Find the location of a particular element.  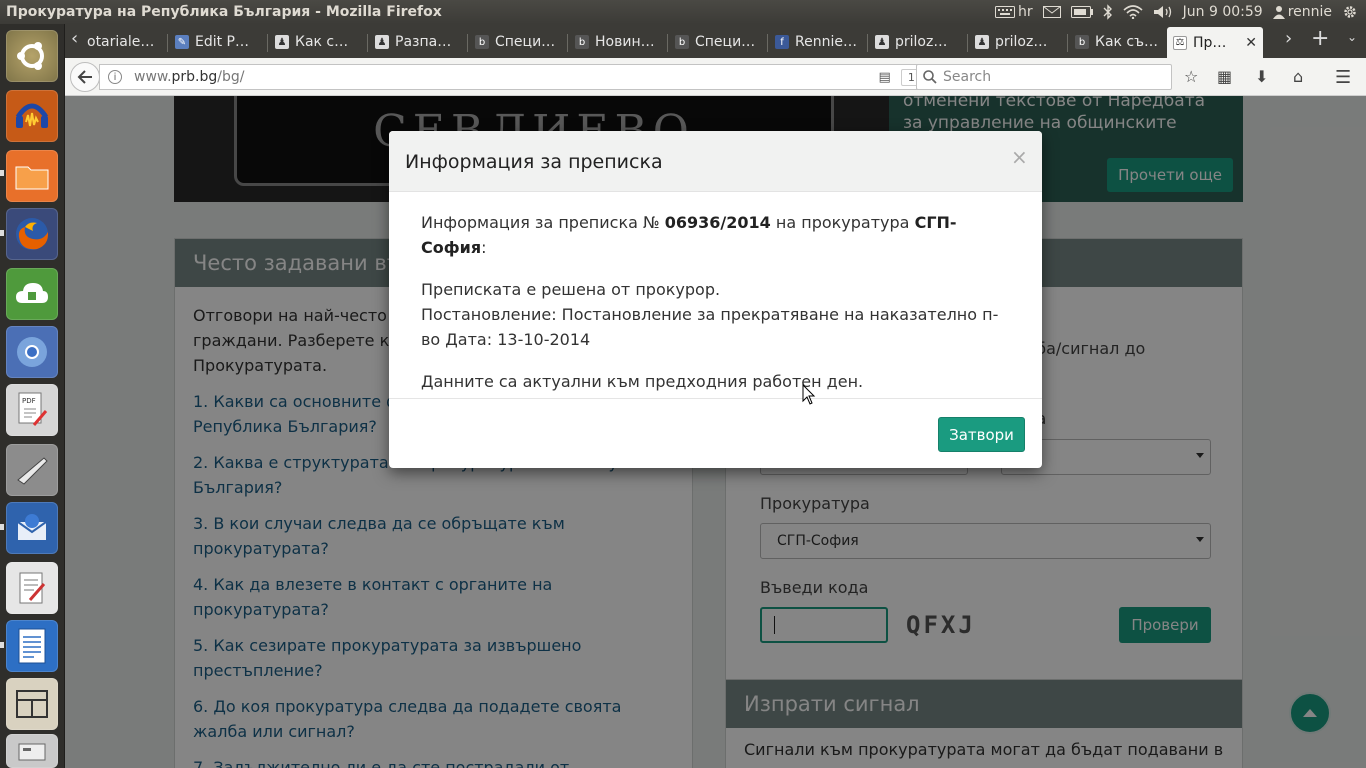

wifi-icon is located at coordinates (1133, 12).